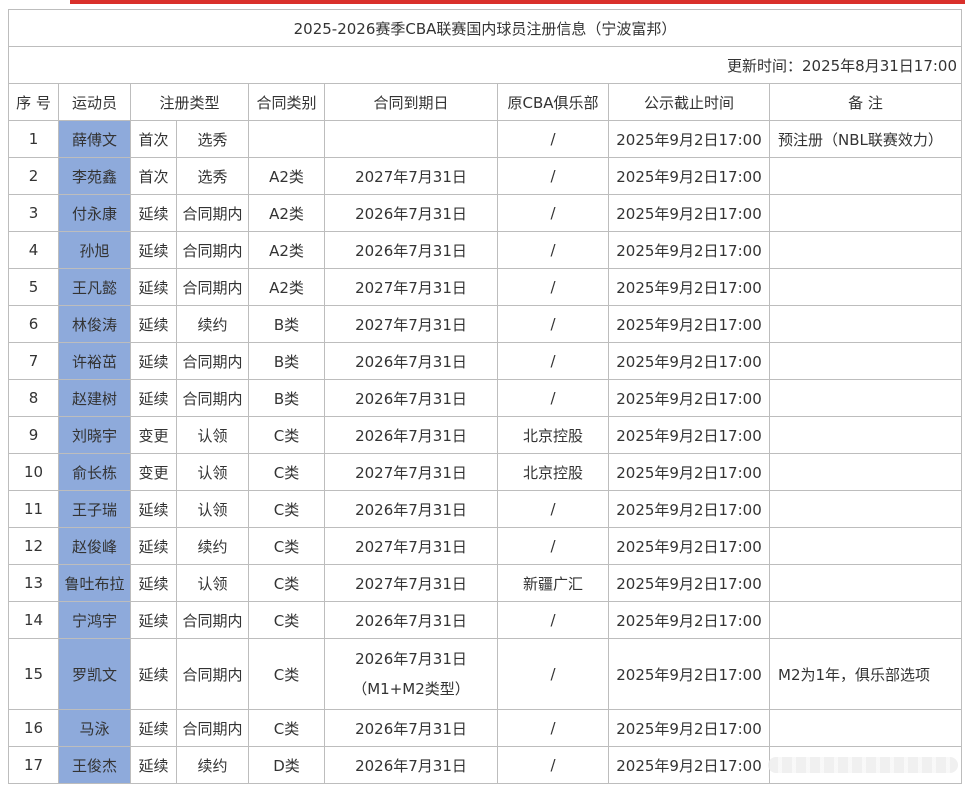 This screenshot has width=965, height=790. I want to click on row-number-cell: 13, so click(33, 583).